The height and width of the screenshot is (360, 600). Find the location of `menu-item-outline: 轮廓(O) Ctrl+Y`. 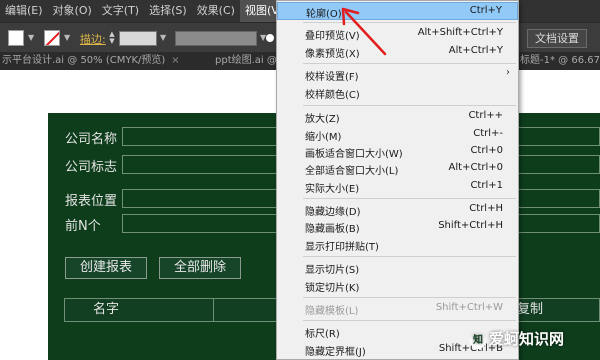

menu-item-outline: 轮廓(O) Ctrl+Y is located at coordinates (397, 11).